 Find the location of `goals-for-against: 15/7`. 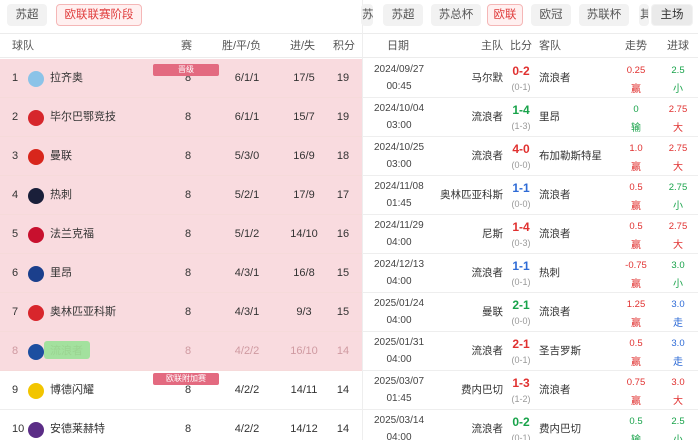

goals-for-against: 15/7 is located at coordinates (304, 117).